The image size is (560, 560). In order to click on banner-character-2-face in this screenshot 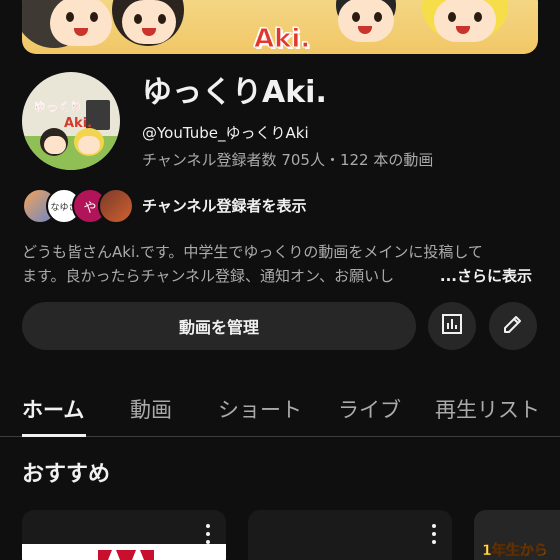, I will do `click(149, 22)`.